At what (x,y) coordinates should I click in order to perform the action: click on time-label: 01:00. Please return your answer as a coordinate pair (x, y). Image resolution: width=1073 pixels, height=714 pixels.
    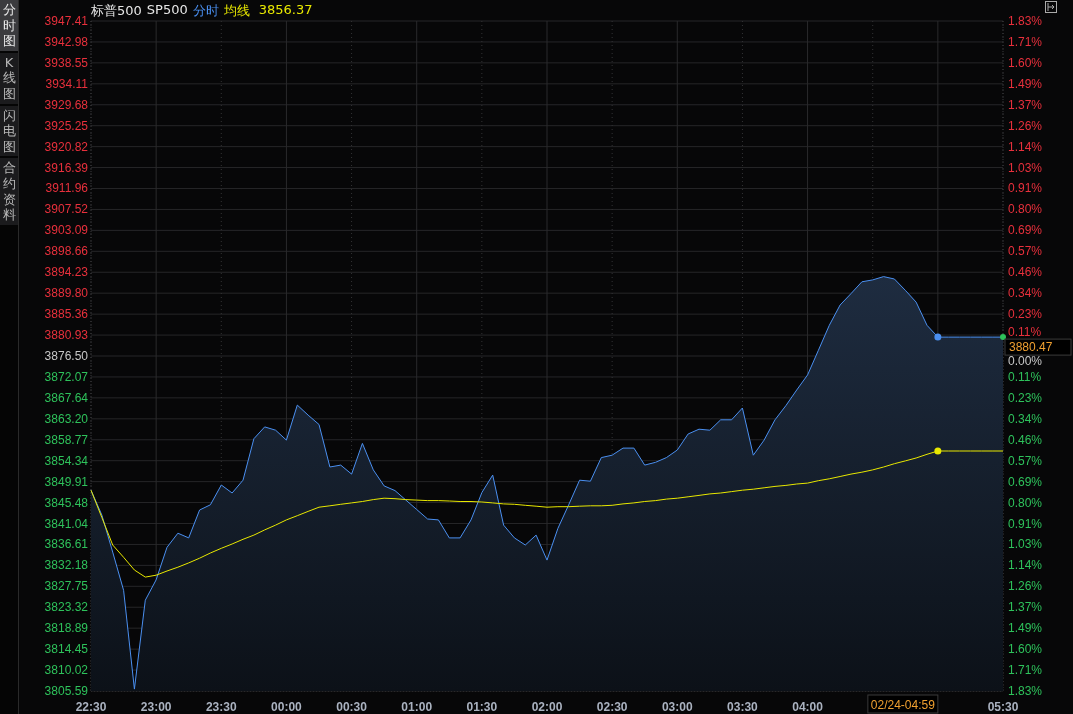
    Looking at the image, I should click on (417, 707).